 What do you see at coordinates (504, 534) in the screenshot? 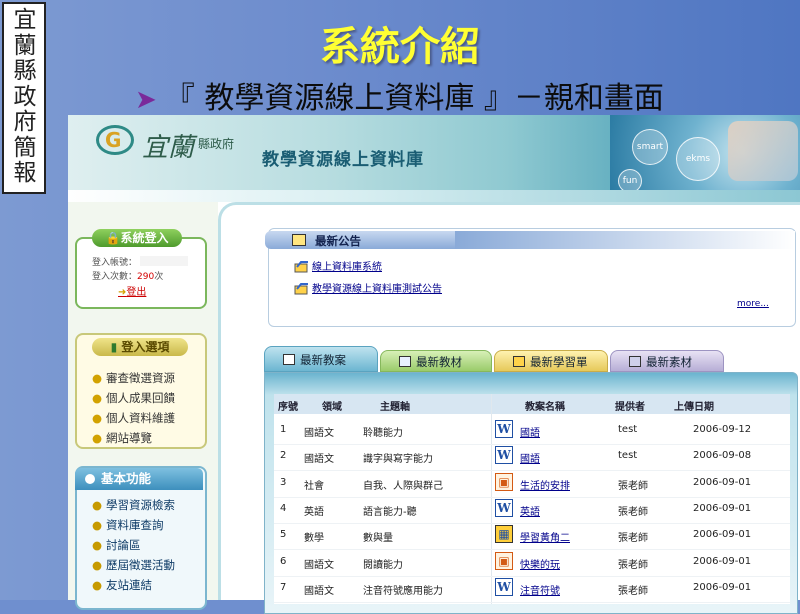
I see `multimedia-icon: ▦` at bounding box center [504, 534].